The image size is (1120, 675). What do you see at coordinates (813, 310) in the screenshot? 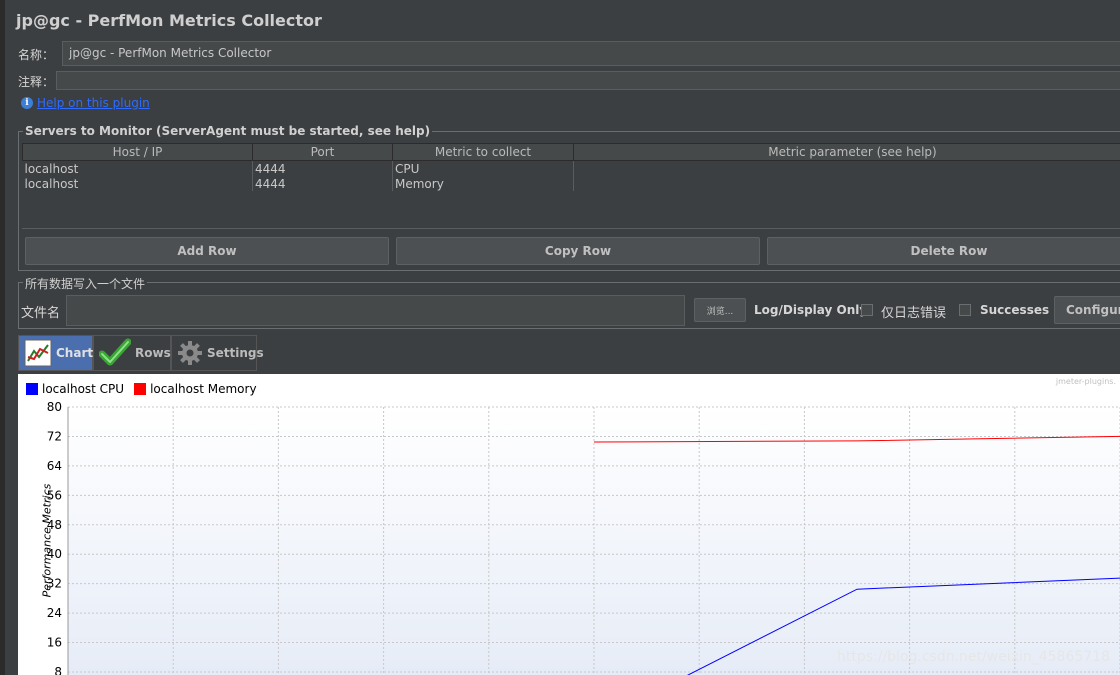
I see `log-display-label: Log/Display Only:` at bounding box center [813, 310].